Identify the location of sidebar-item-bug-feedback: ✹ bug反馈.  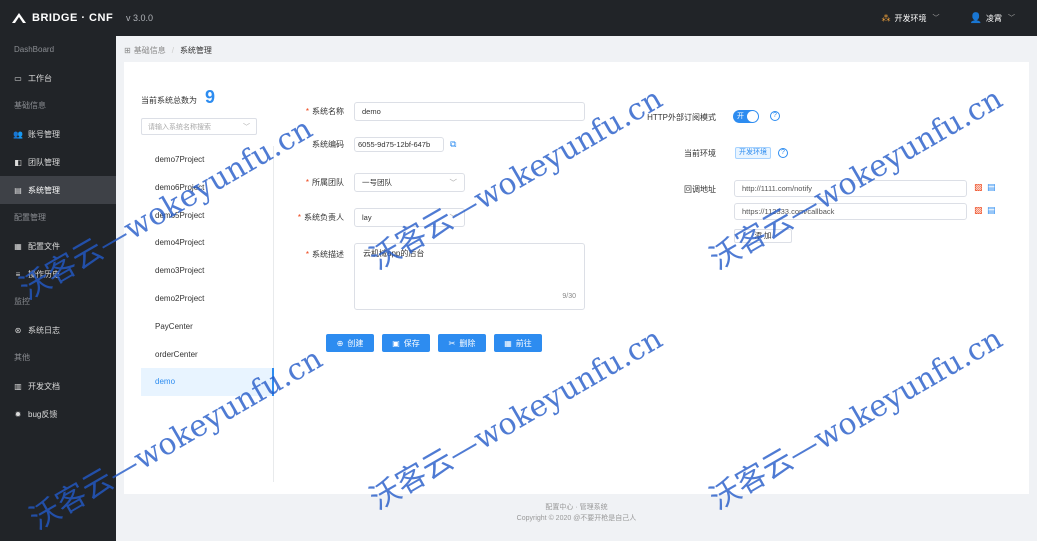
(58, 414).